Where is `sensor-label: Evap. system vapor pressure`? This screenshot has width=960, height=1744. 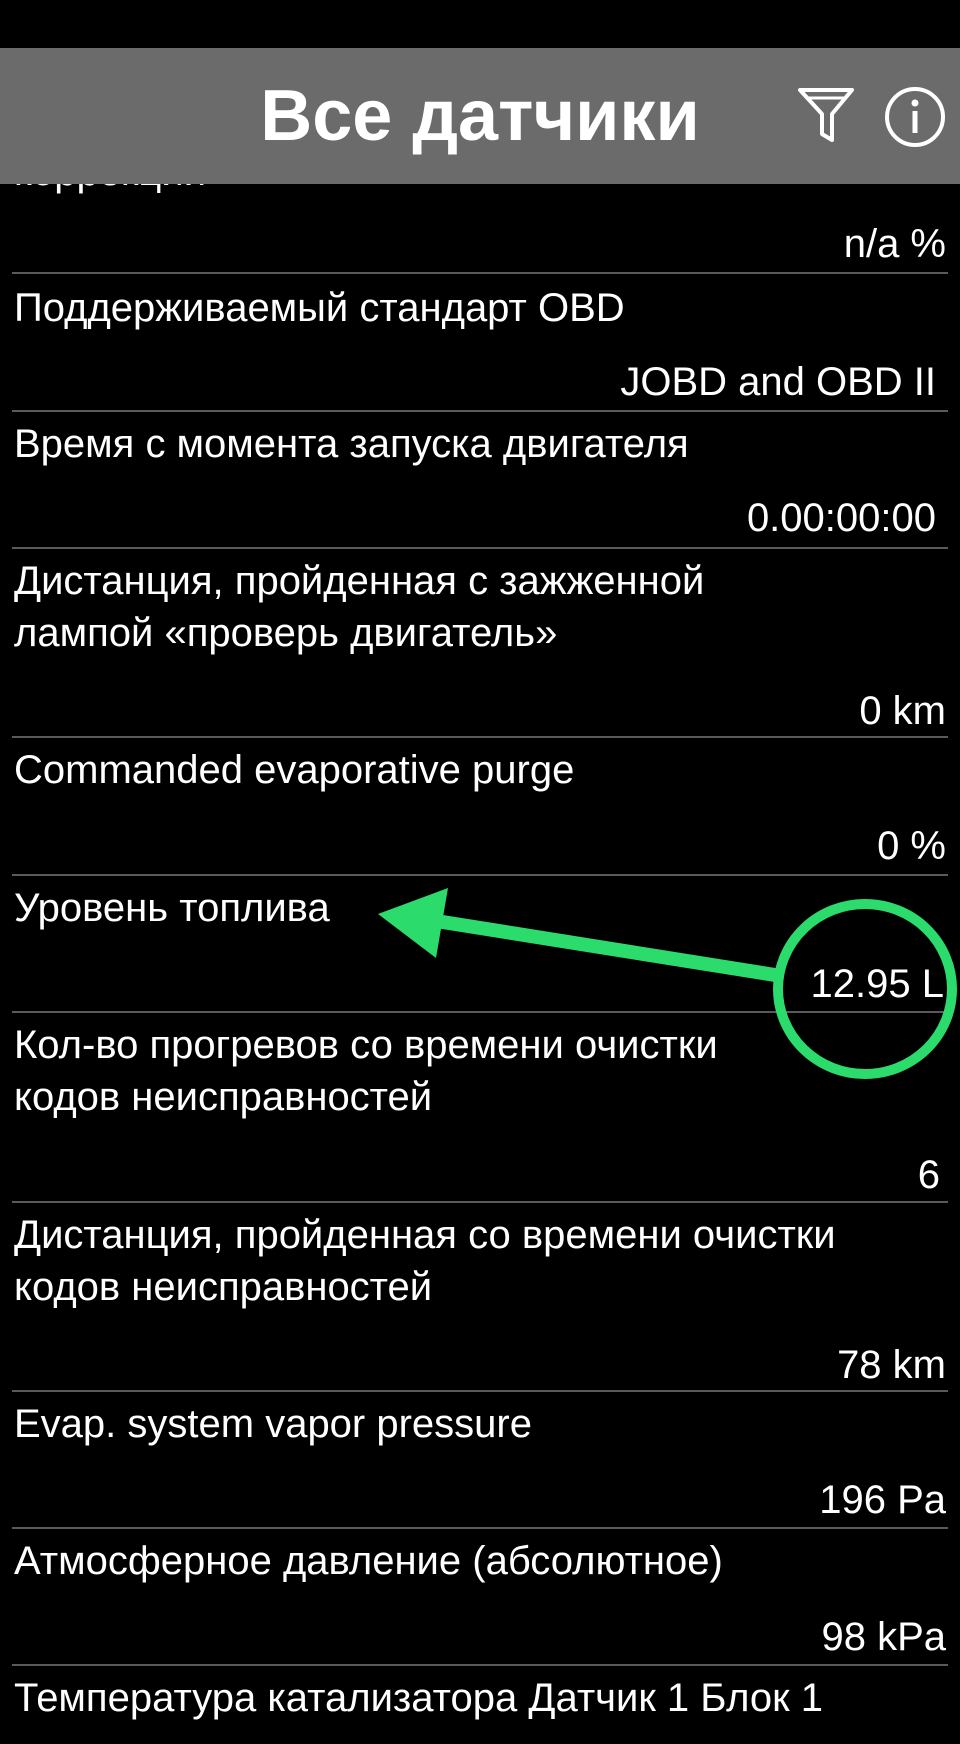
sensor-label: Evap. system vapor pressure is located at coordinates (273, 1424).